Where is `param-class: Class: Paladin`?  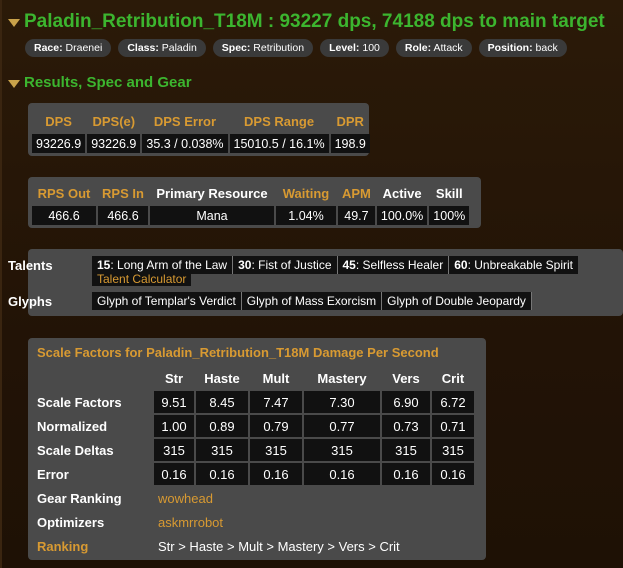
param-class: Class: Paladin is located at coordinates (162, 48).